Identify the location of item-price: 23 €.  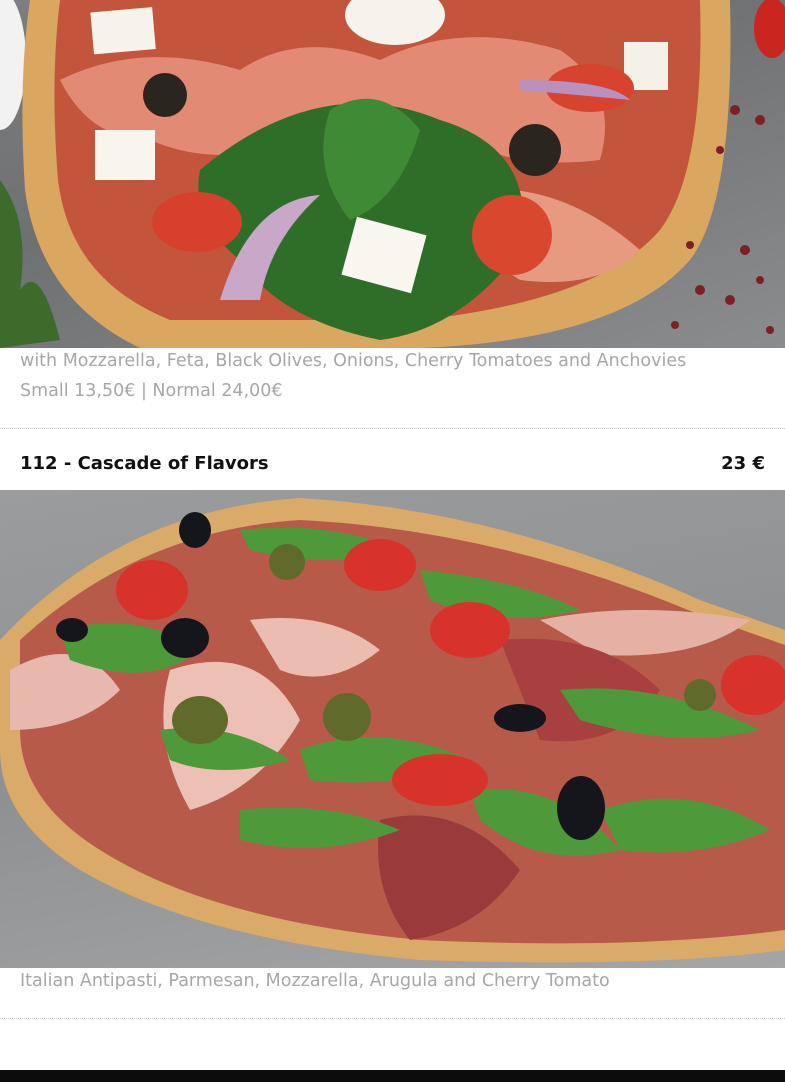
(743, 463).